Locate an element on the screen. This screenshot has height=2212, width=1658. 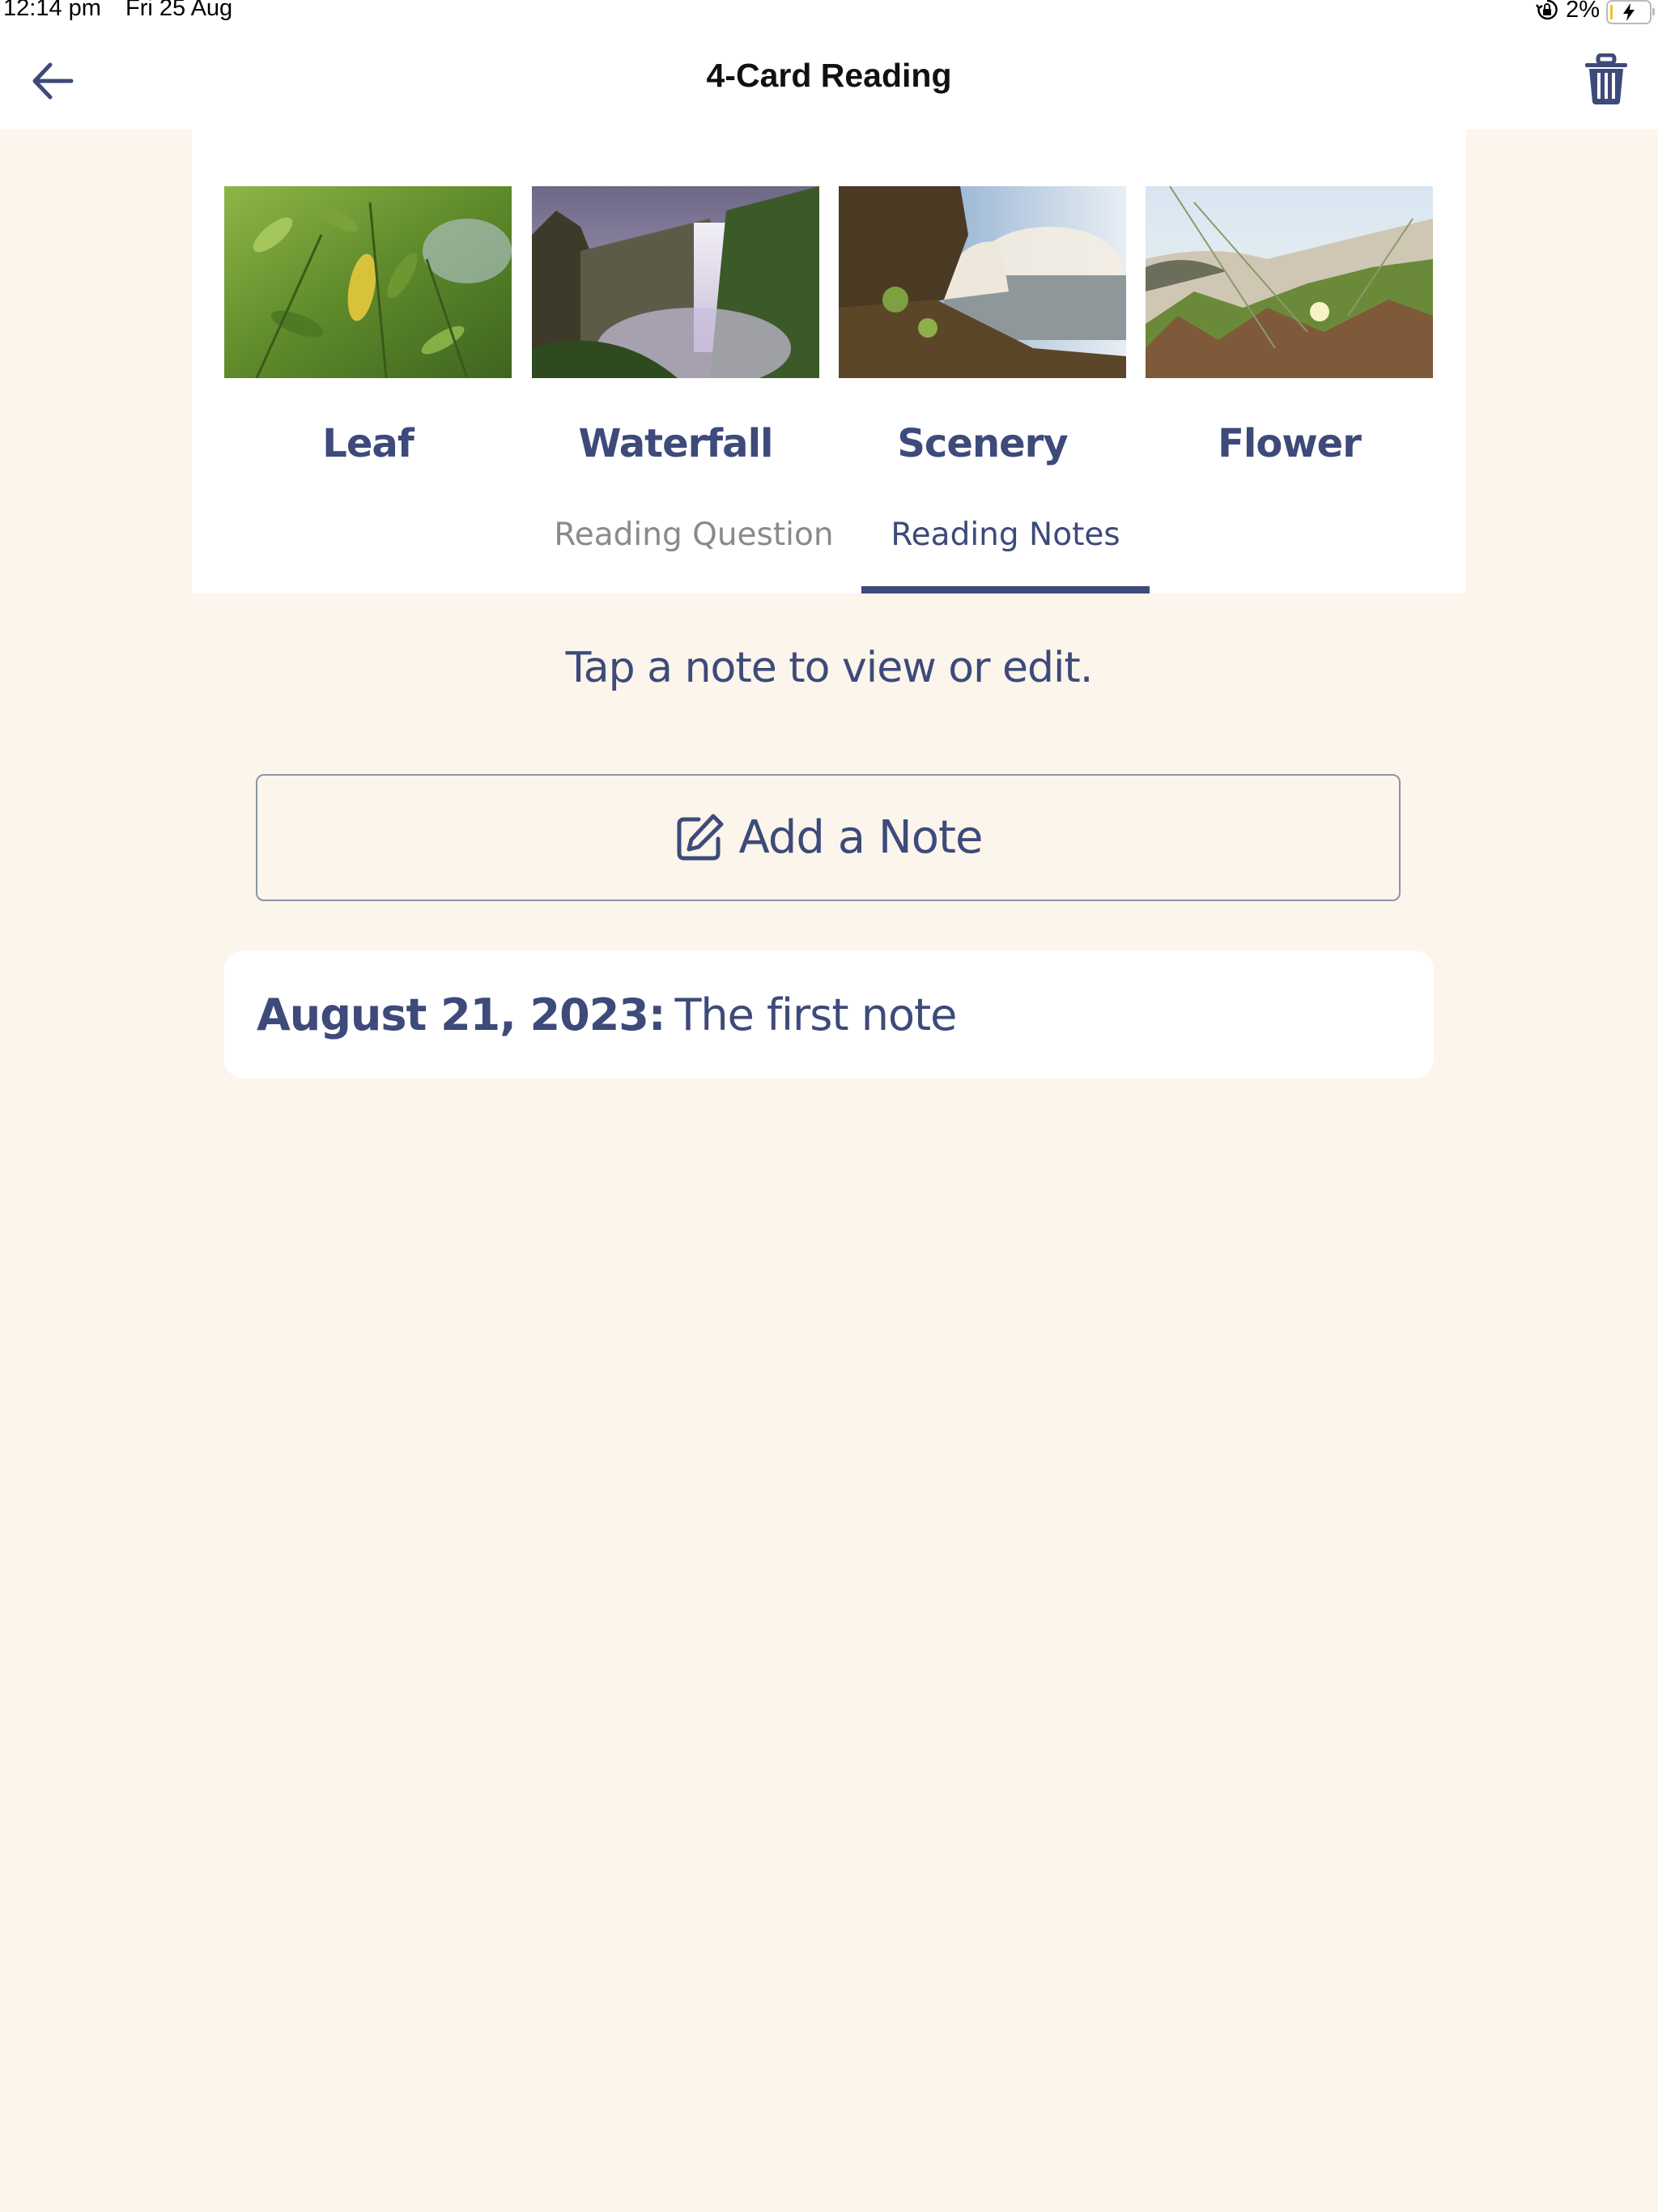
delete-button is located at coordinates (1609, 82).